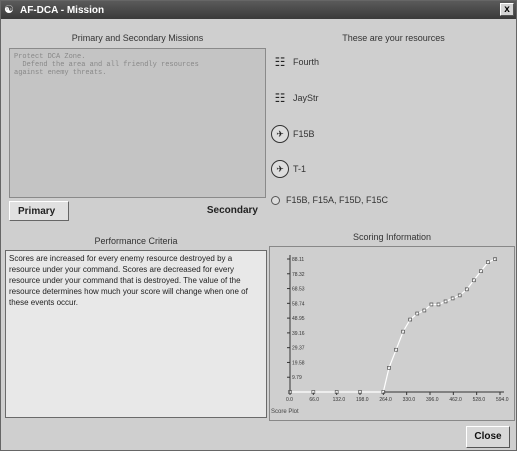 This screenshot has height=451, width=517. I want to click on x-tick-label: 528.0, so click(479, 400).